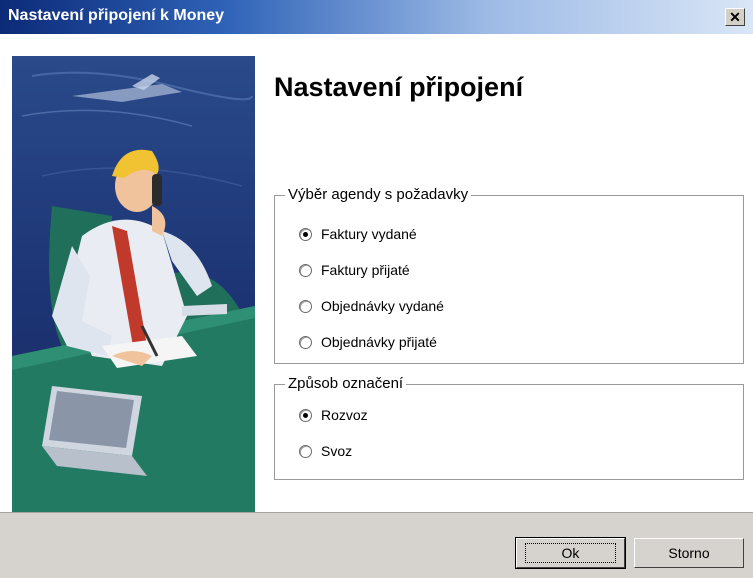 This screenshot has height=578, width=753. Describe the element at coordinates (337, 451) in the screenshot. I see `radio-label: Svoz` at that location.